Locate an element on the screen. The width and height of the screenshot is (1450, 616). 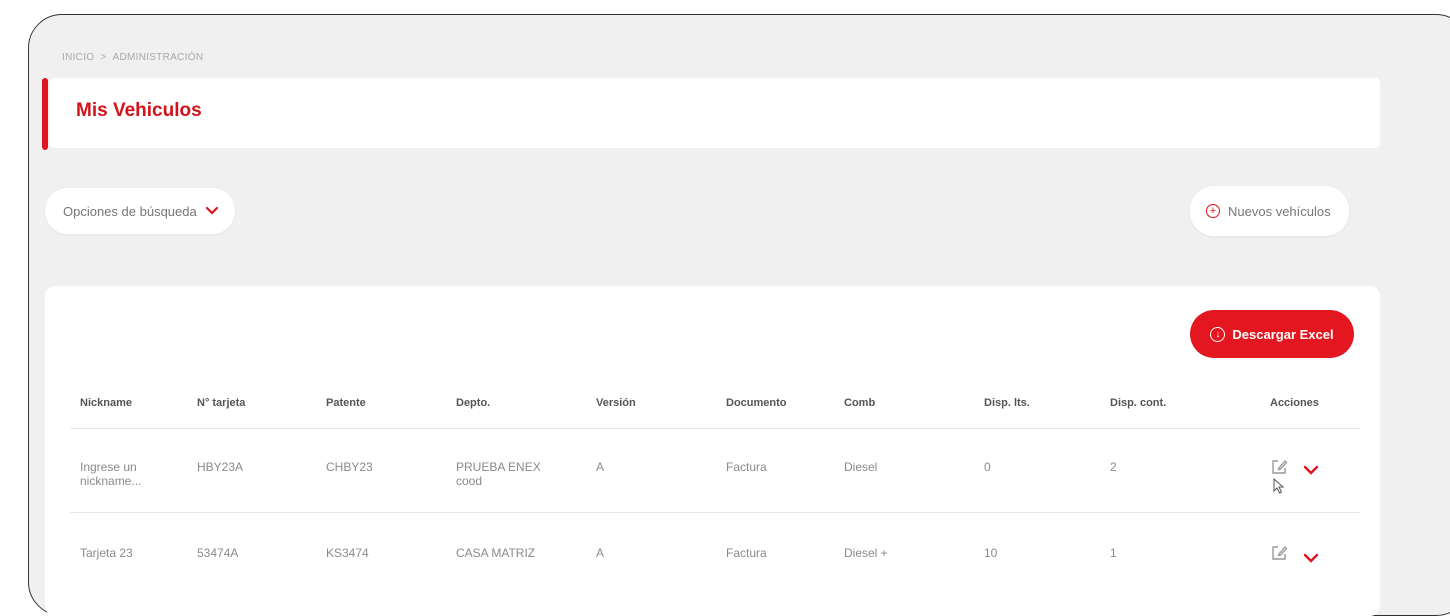
cell-tarjeta: 53474A is located at coordinates (218, 553).